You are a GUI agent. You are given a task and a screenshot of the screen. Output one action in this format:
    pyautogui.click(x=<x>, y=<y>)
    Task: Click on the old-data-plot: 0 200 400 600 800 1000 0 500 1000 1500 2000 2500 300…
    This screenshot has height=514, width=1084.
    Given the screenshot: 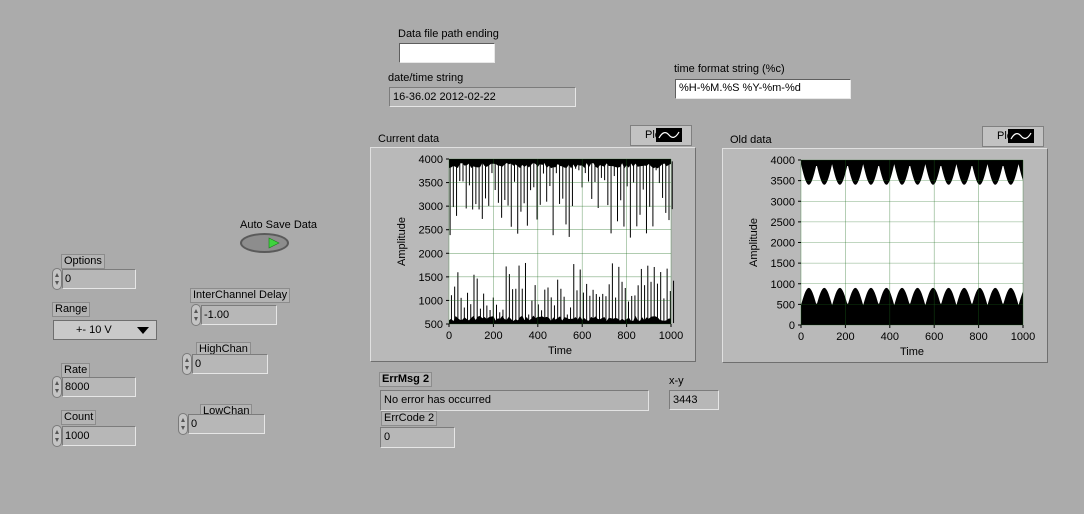 What is the action you would take?
    pyautogui.click(x=885, y=255)
    